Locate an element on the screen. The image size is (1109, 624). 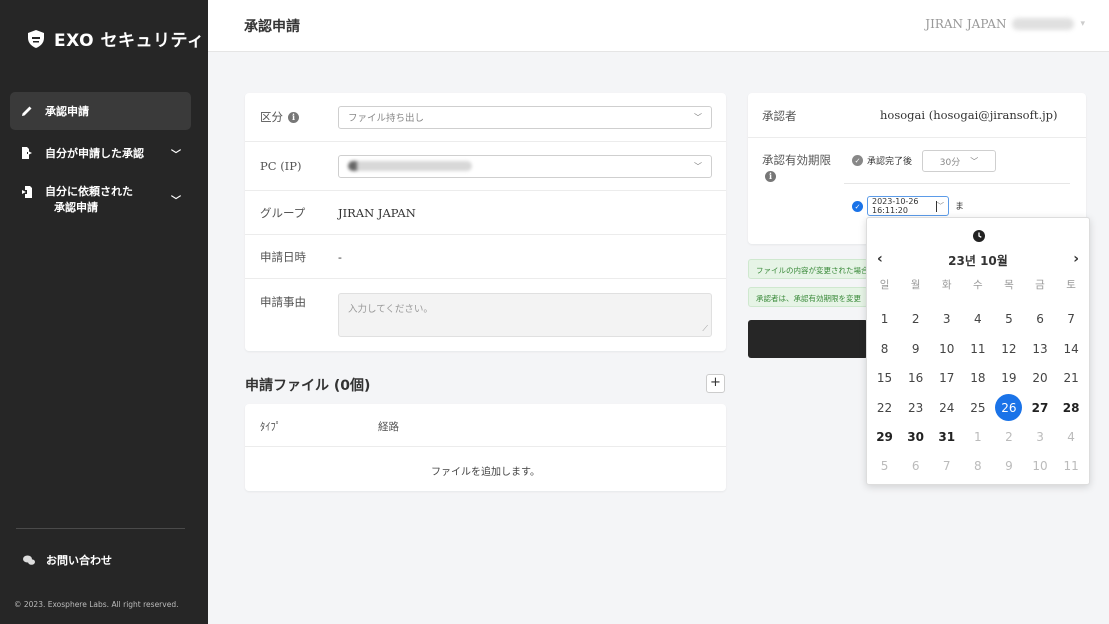
clock-icon is located at coordinates (979, 236).